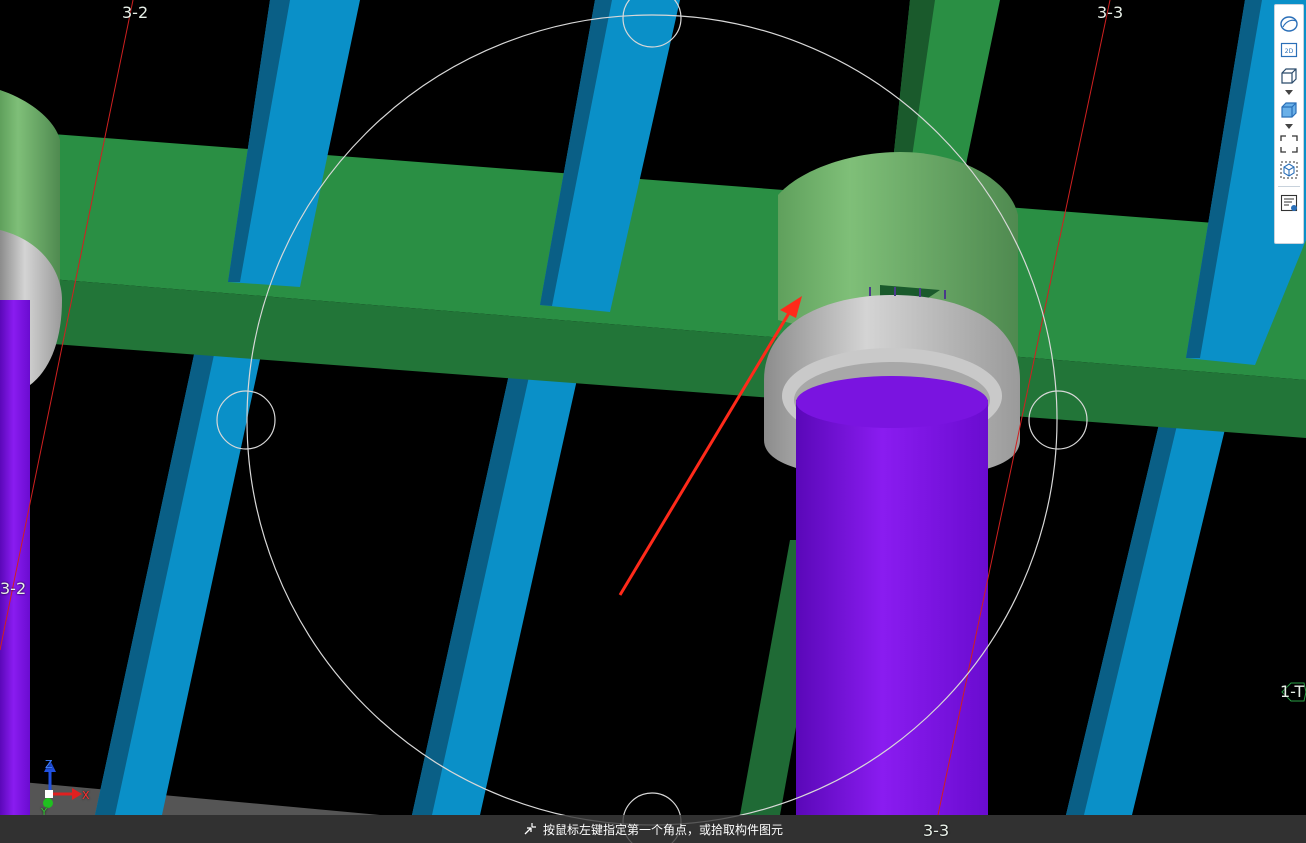 The height and width of the screenshot is (843, 1306). Describe the element at coordinates (662, 829) in the screenshot. I see `status-message: 按鼠标左键指定第一个角点，或拾取构件图元` at that location.